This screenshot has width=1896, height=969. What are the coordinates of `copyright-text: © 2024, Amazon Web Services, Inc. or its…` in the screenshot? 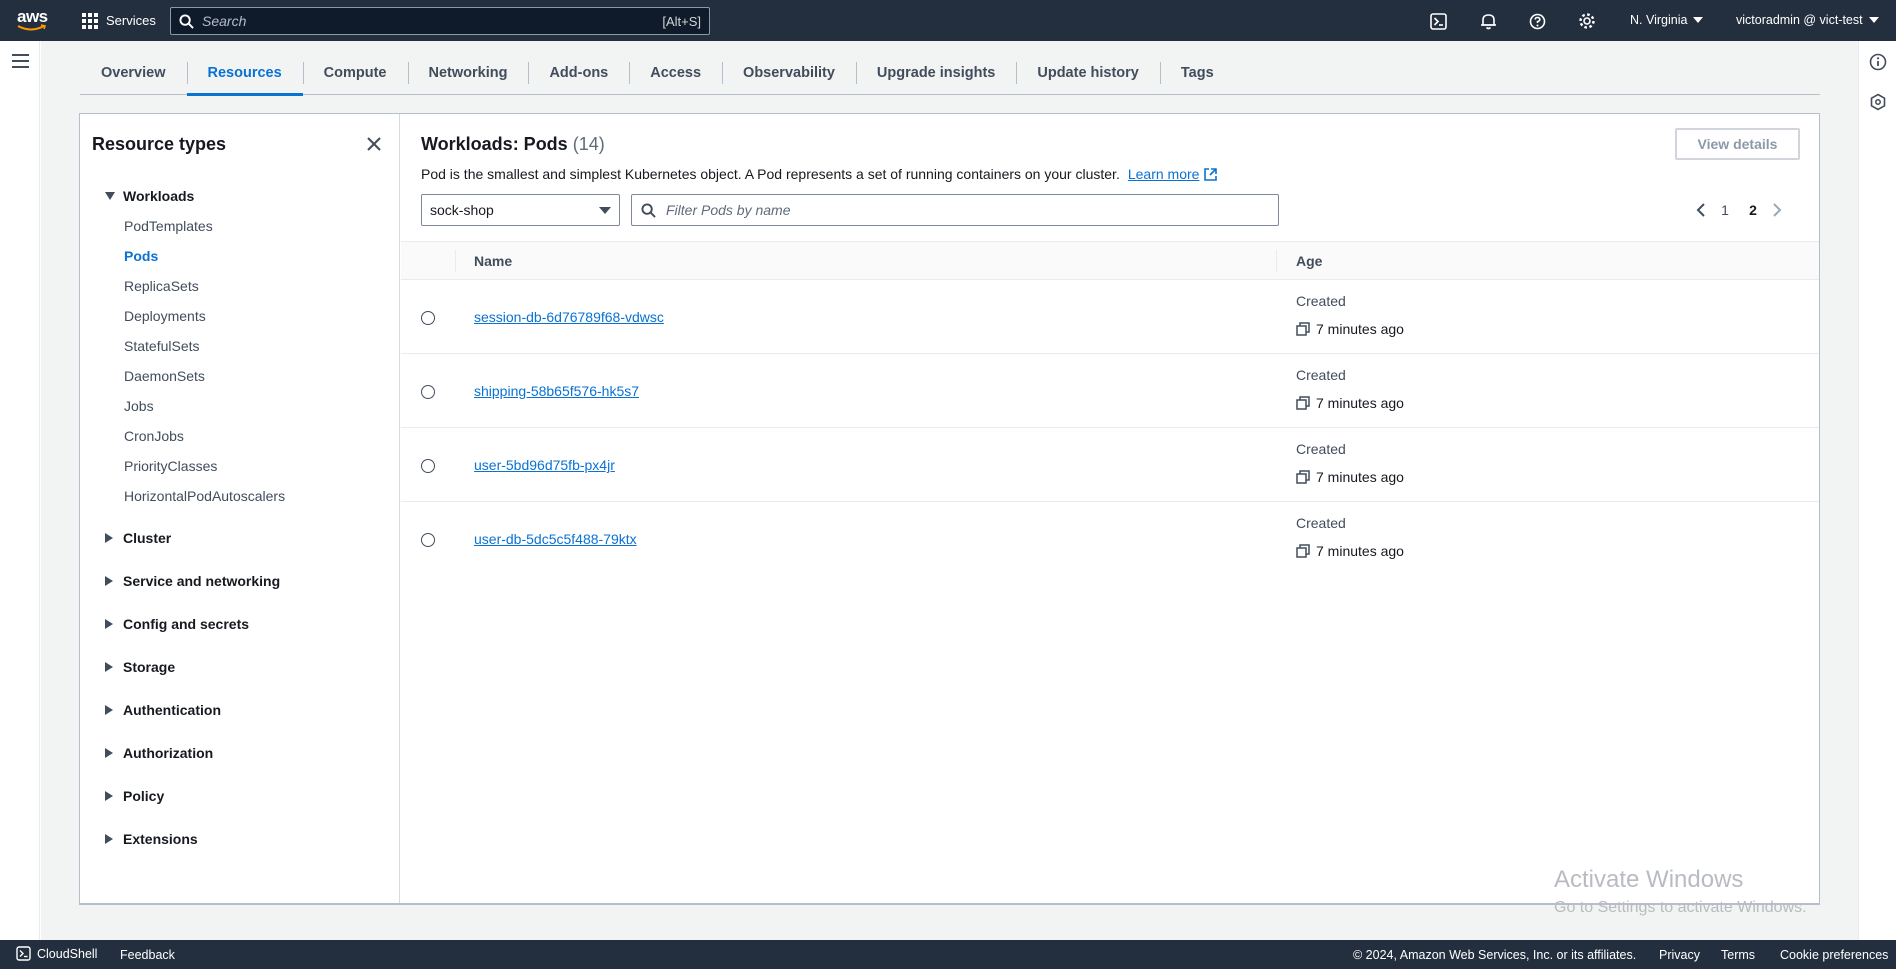 It's located at (1495, 955).